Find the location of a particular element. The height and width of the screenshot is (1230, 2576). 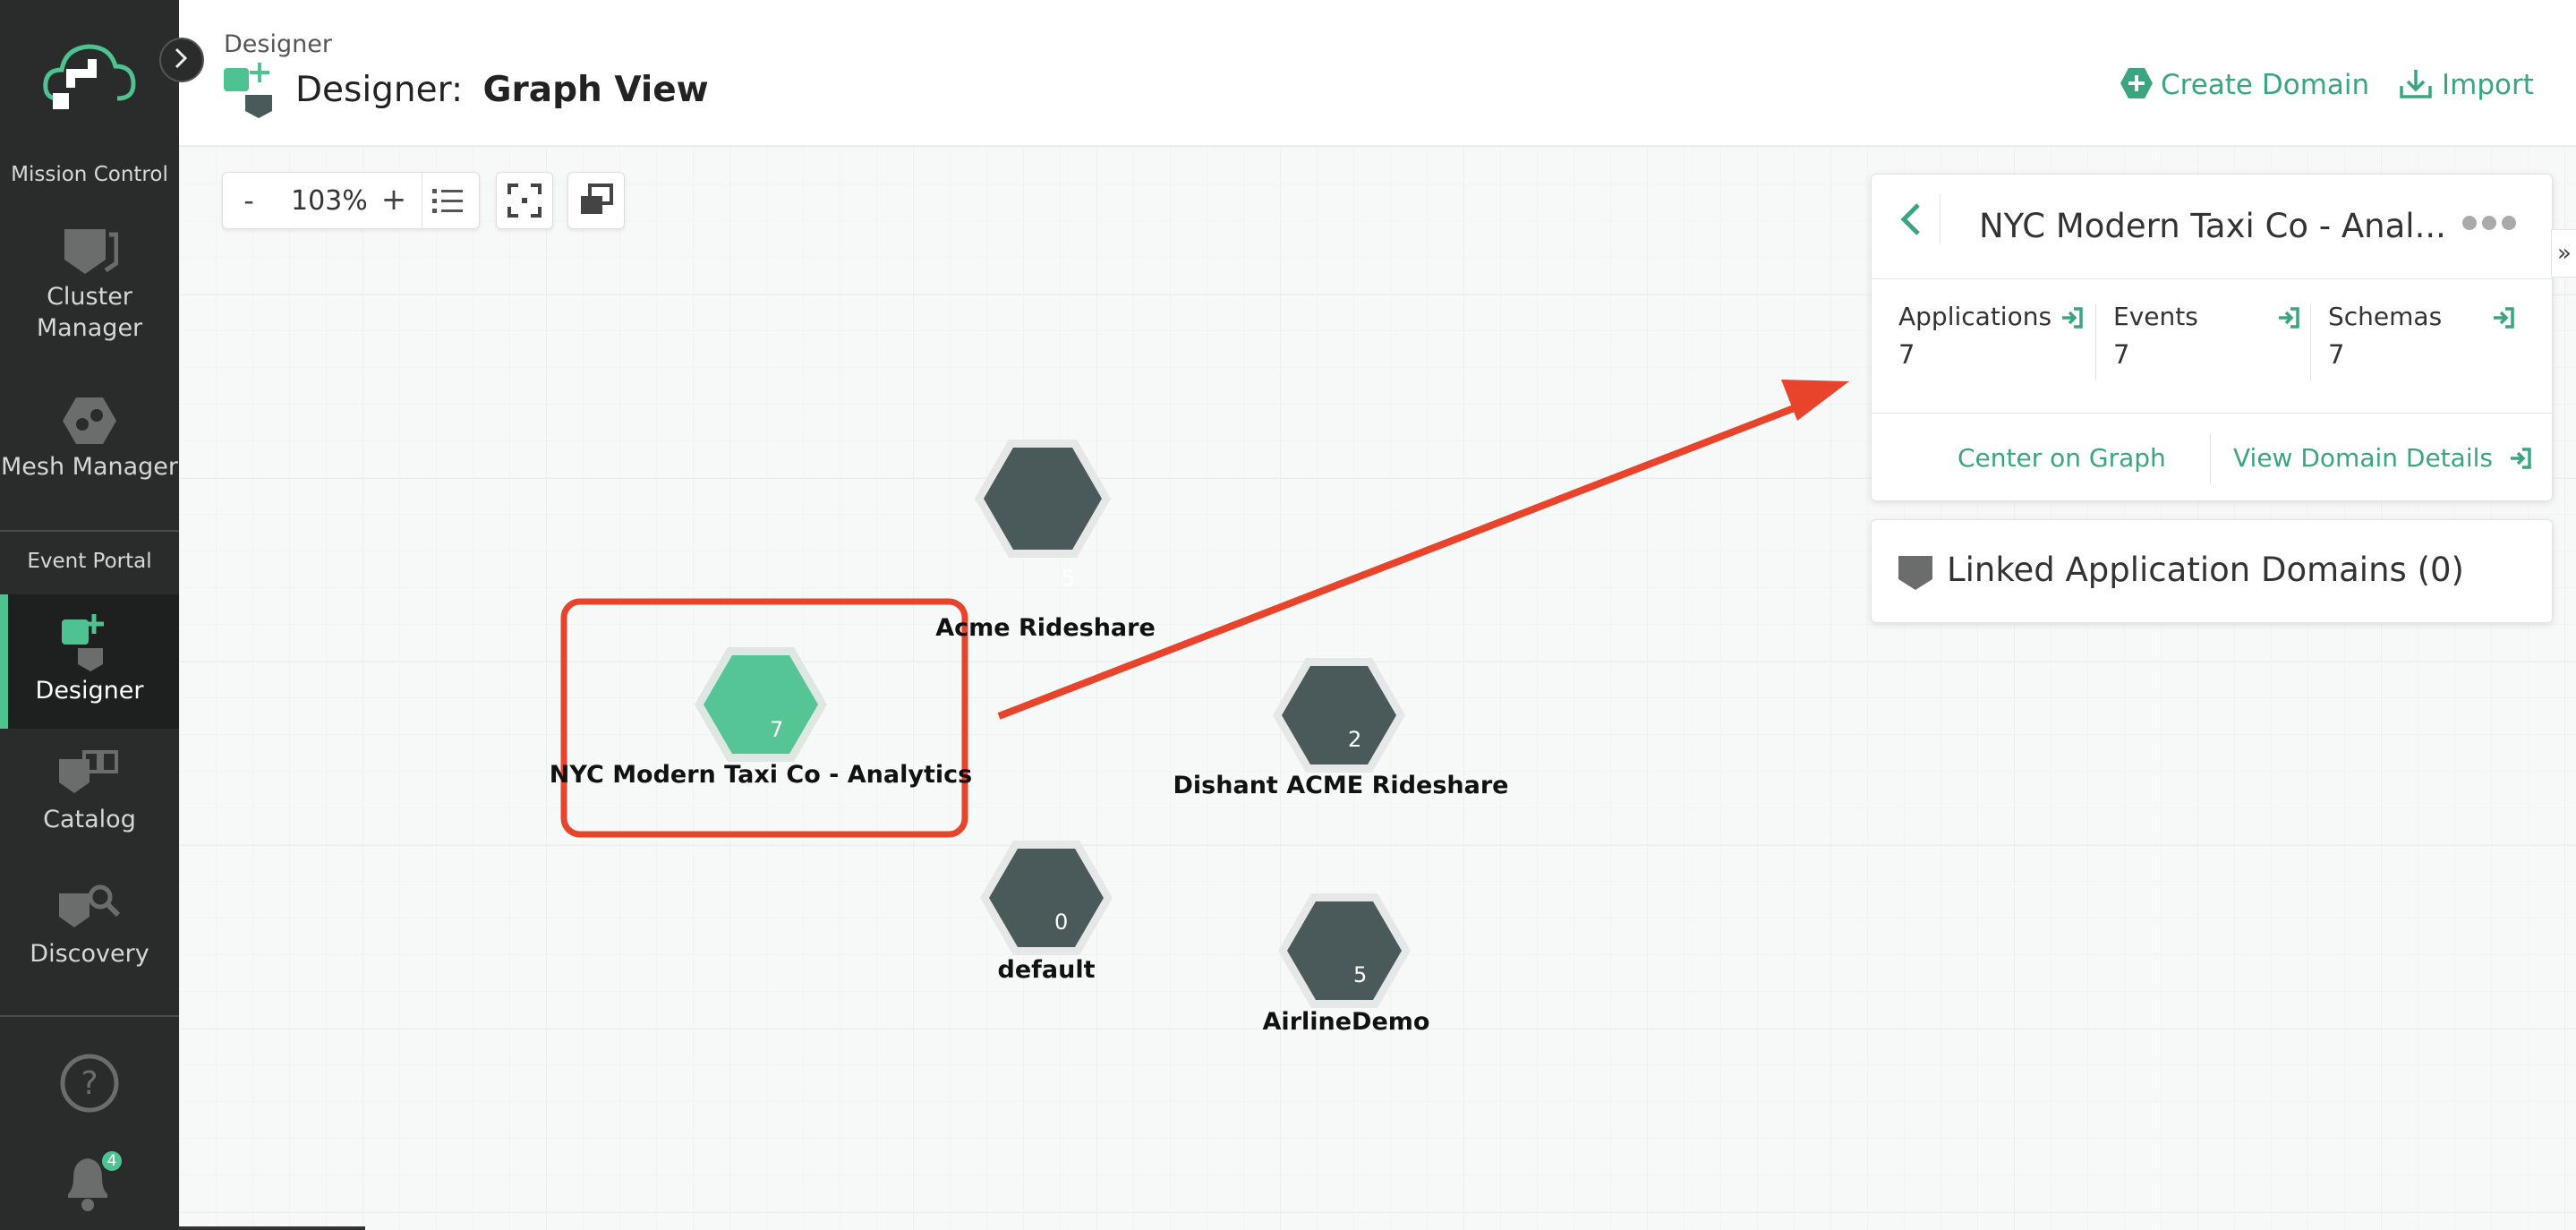

node-label: AirlineDemo is located at coordinates (1346, 1022).